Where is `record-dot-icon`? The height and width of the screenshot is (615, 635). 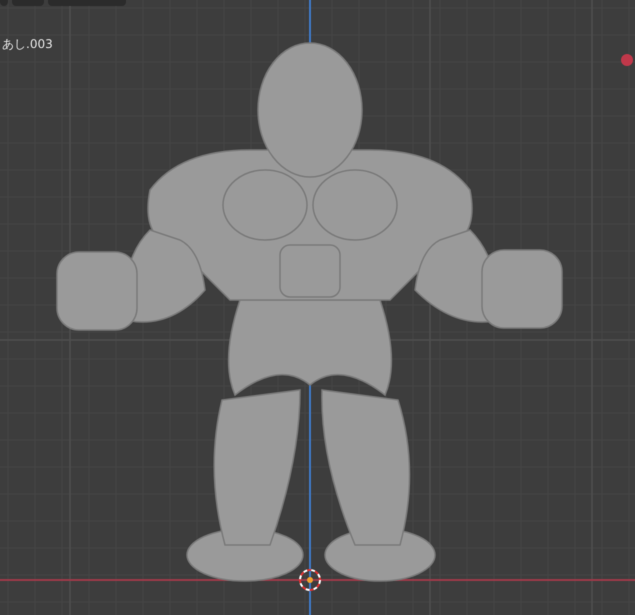
record-dot-icon is located at coordinates (627, 60).